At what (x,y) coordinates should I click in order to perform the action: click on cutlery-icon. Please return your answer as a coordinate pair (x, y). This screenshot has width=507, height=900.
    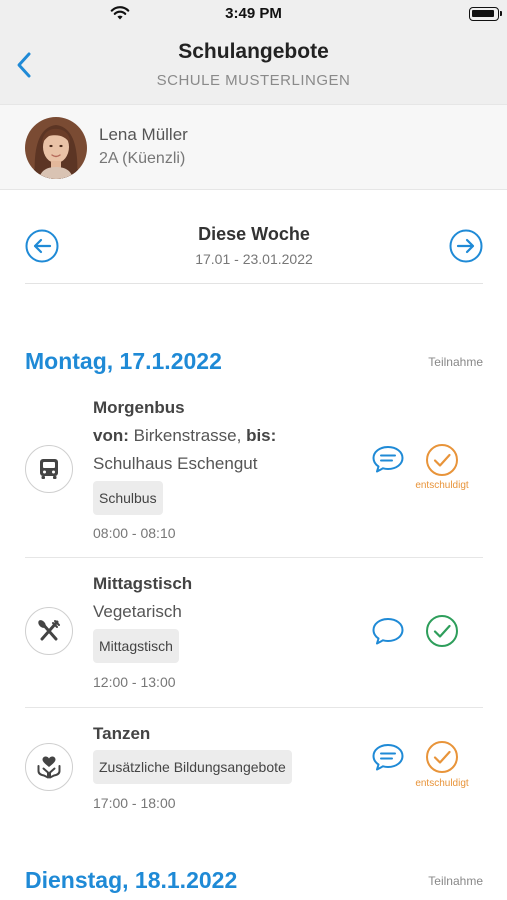
    Looking at the image, I should click on (49, 631).